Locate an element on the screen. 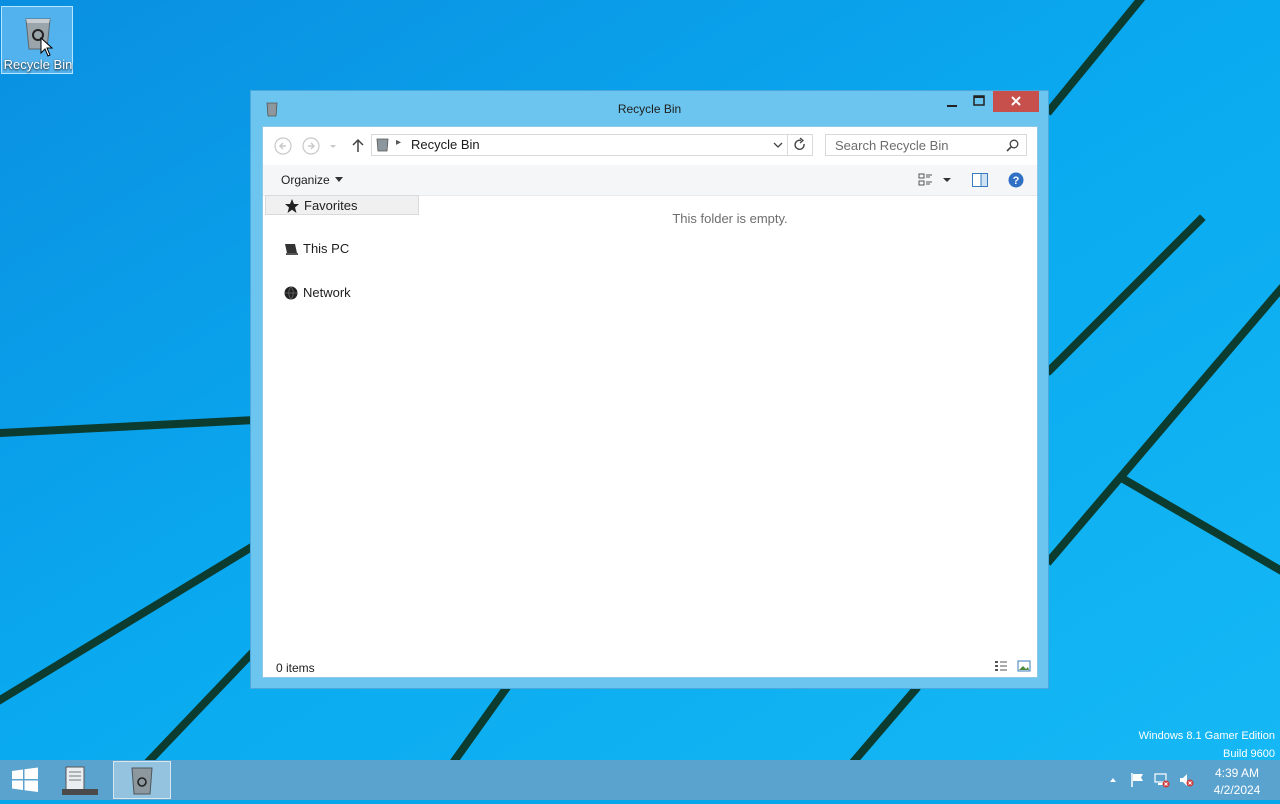 The width and height of the screenshot is (1280, 804). clock-time: 4:39 AM is located at coordinates (1237, 773).